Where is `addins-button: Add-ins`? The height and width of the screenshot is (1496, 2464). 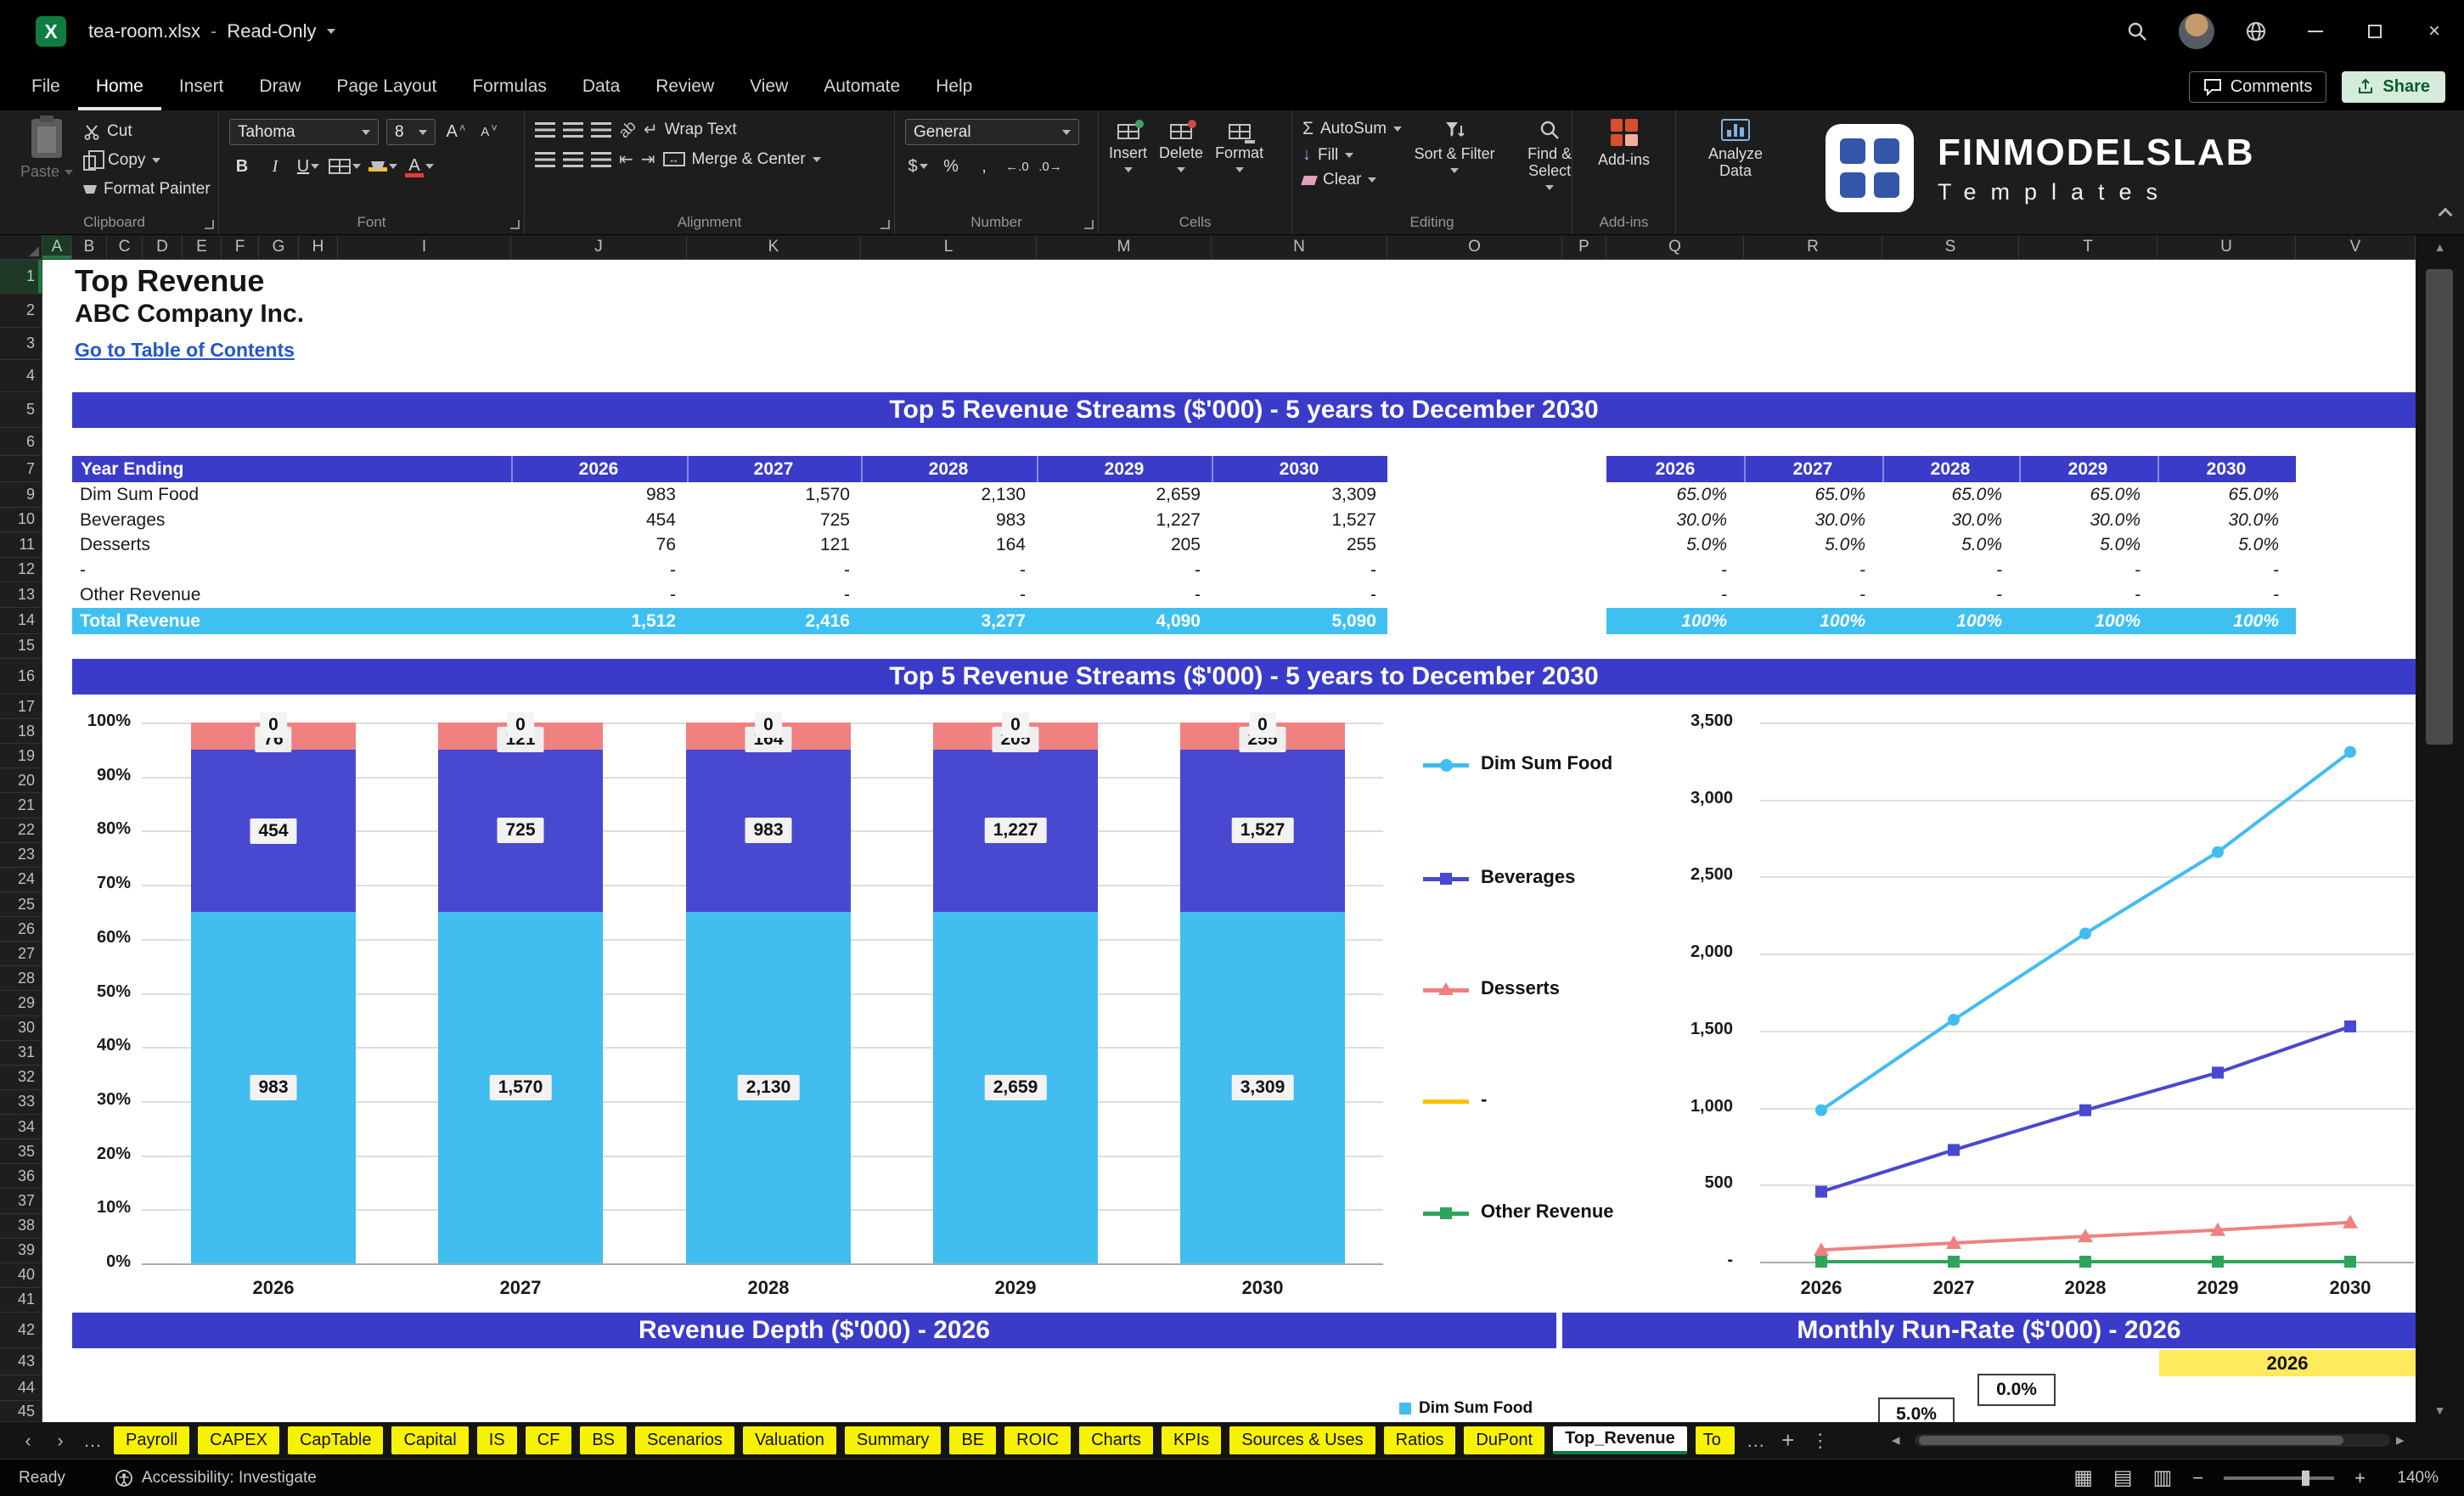
addins-button: Add-ins is located at coordinates (1624, 144).